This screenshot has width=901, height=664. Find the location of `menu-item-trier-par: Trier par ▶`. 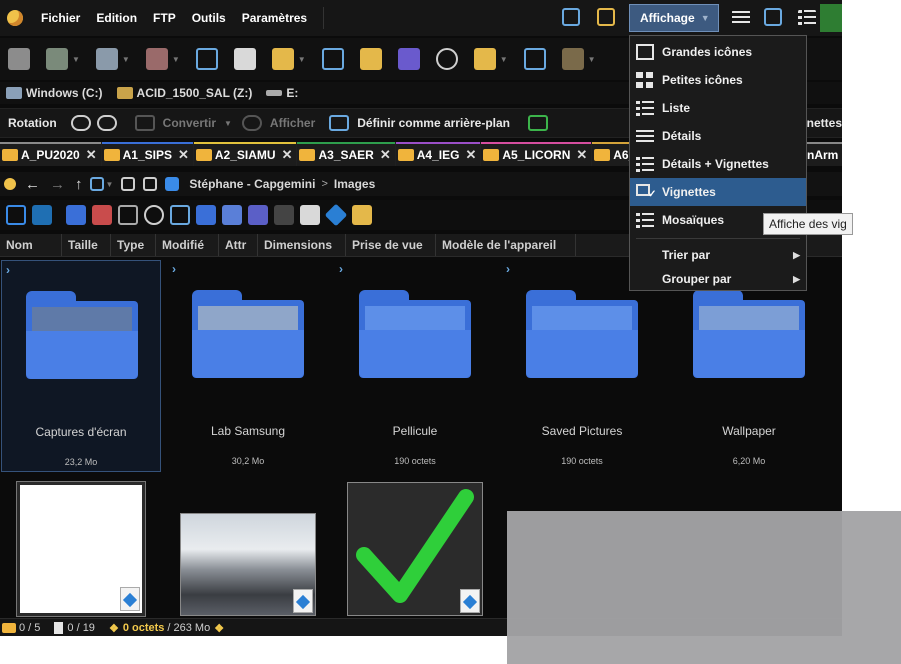

menu-item-trier-par: Trier par ▶ is located at coordinates (718, 255).